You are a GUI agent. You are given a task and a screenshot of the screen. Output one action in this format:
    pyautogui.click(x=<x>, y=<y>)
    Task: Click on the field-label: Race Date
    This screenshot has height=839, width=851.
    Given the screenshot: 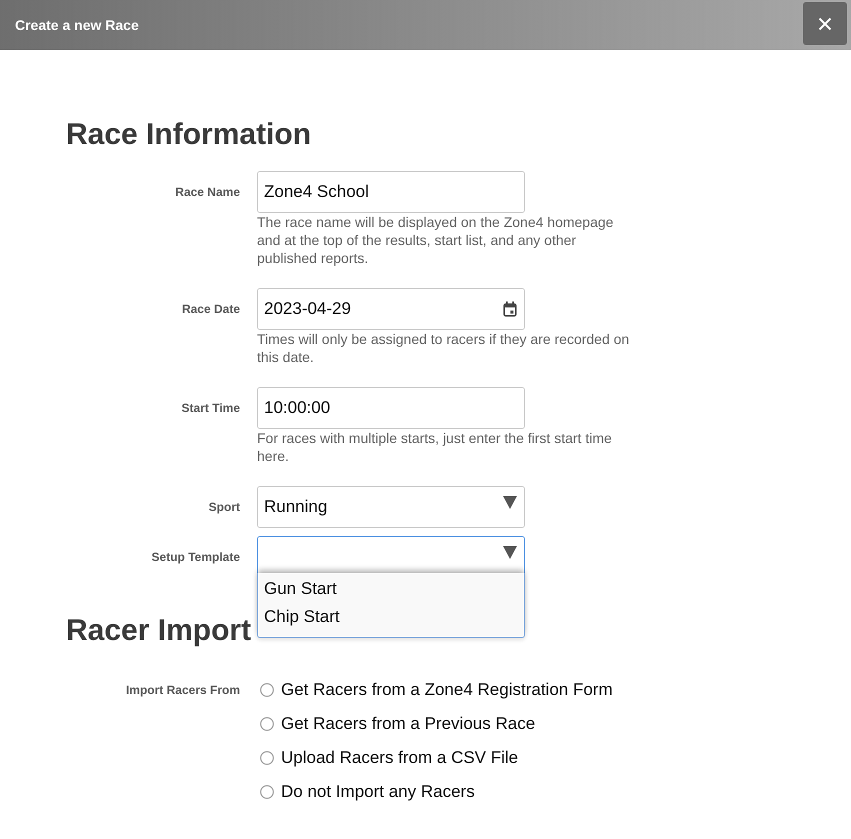 What is the action you would take?
    pyautogui.click(x=211, y=309)
    